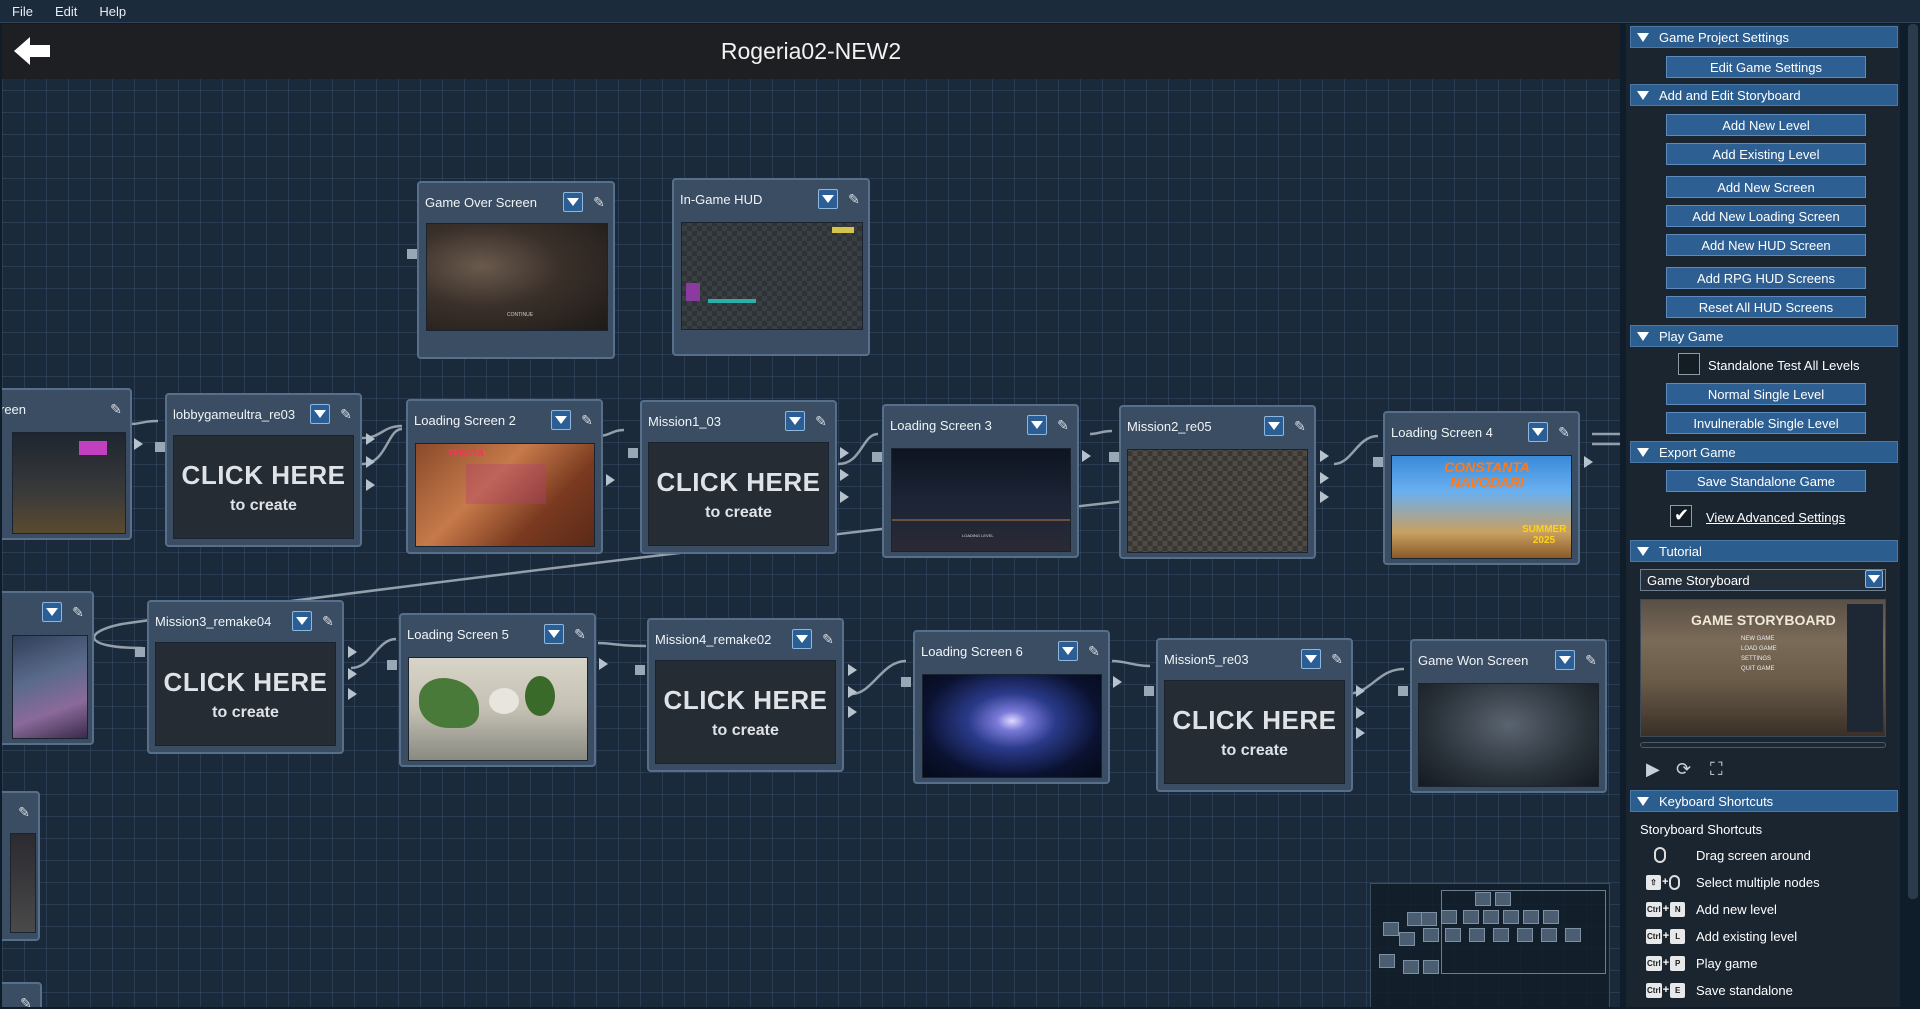 This screenshot has width=1920, height=1009. What do you see at coordinates (1763, 580) in the screenshot?
I see `tutorial-select: Game Storyboard` at bounding box center [1763, 580].